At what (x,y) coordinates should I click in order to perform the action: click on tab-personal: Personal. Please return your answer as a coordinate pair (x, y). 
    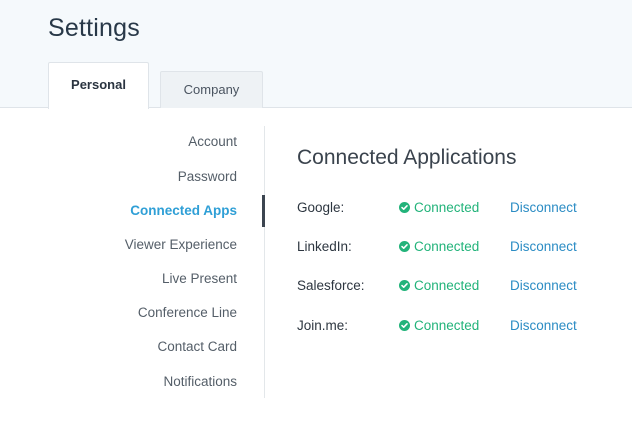
    Looking at the image, I should click on (98, 85).